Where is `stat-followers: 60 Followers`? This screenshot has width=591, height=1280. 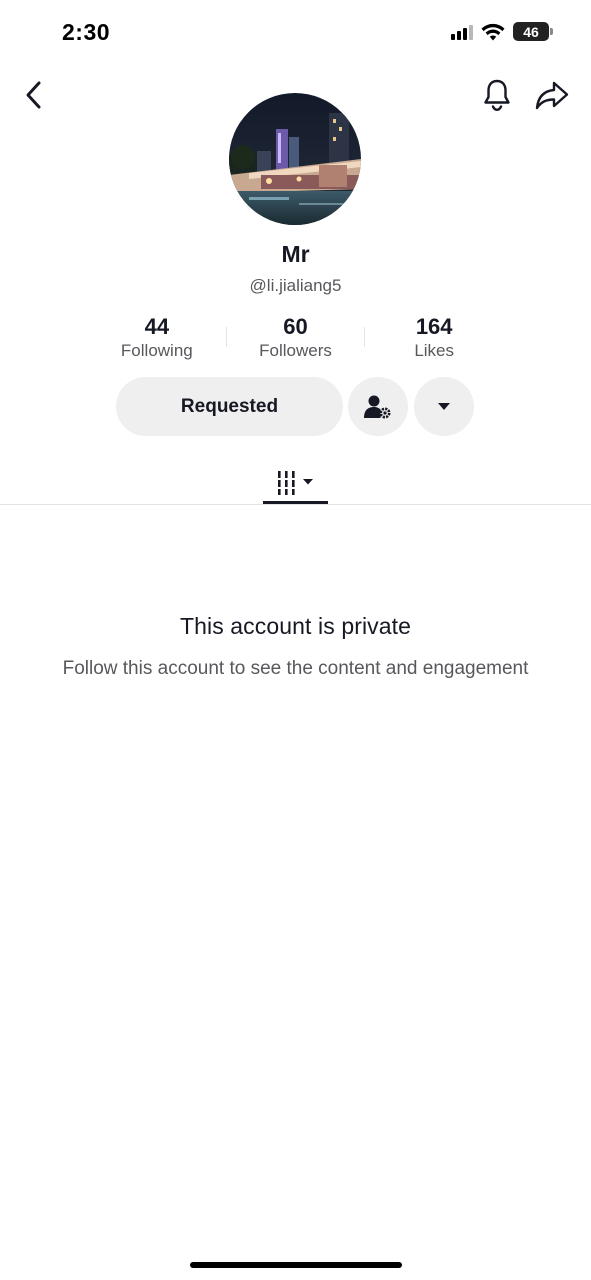
stat-followers: 60 Followers is located at coordinates (296, 339).